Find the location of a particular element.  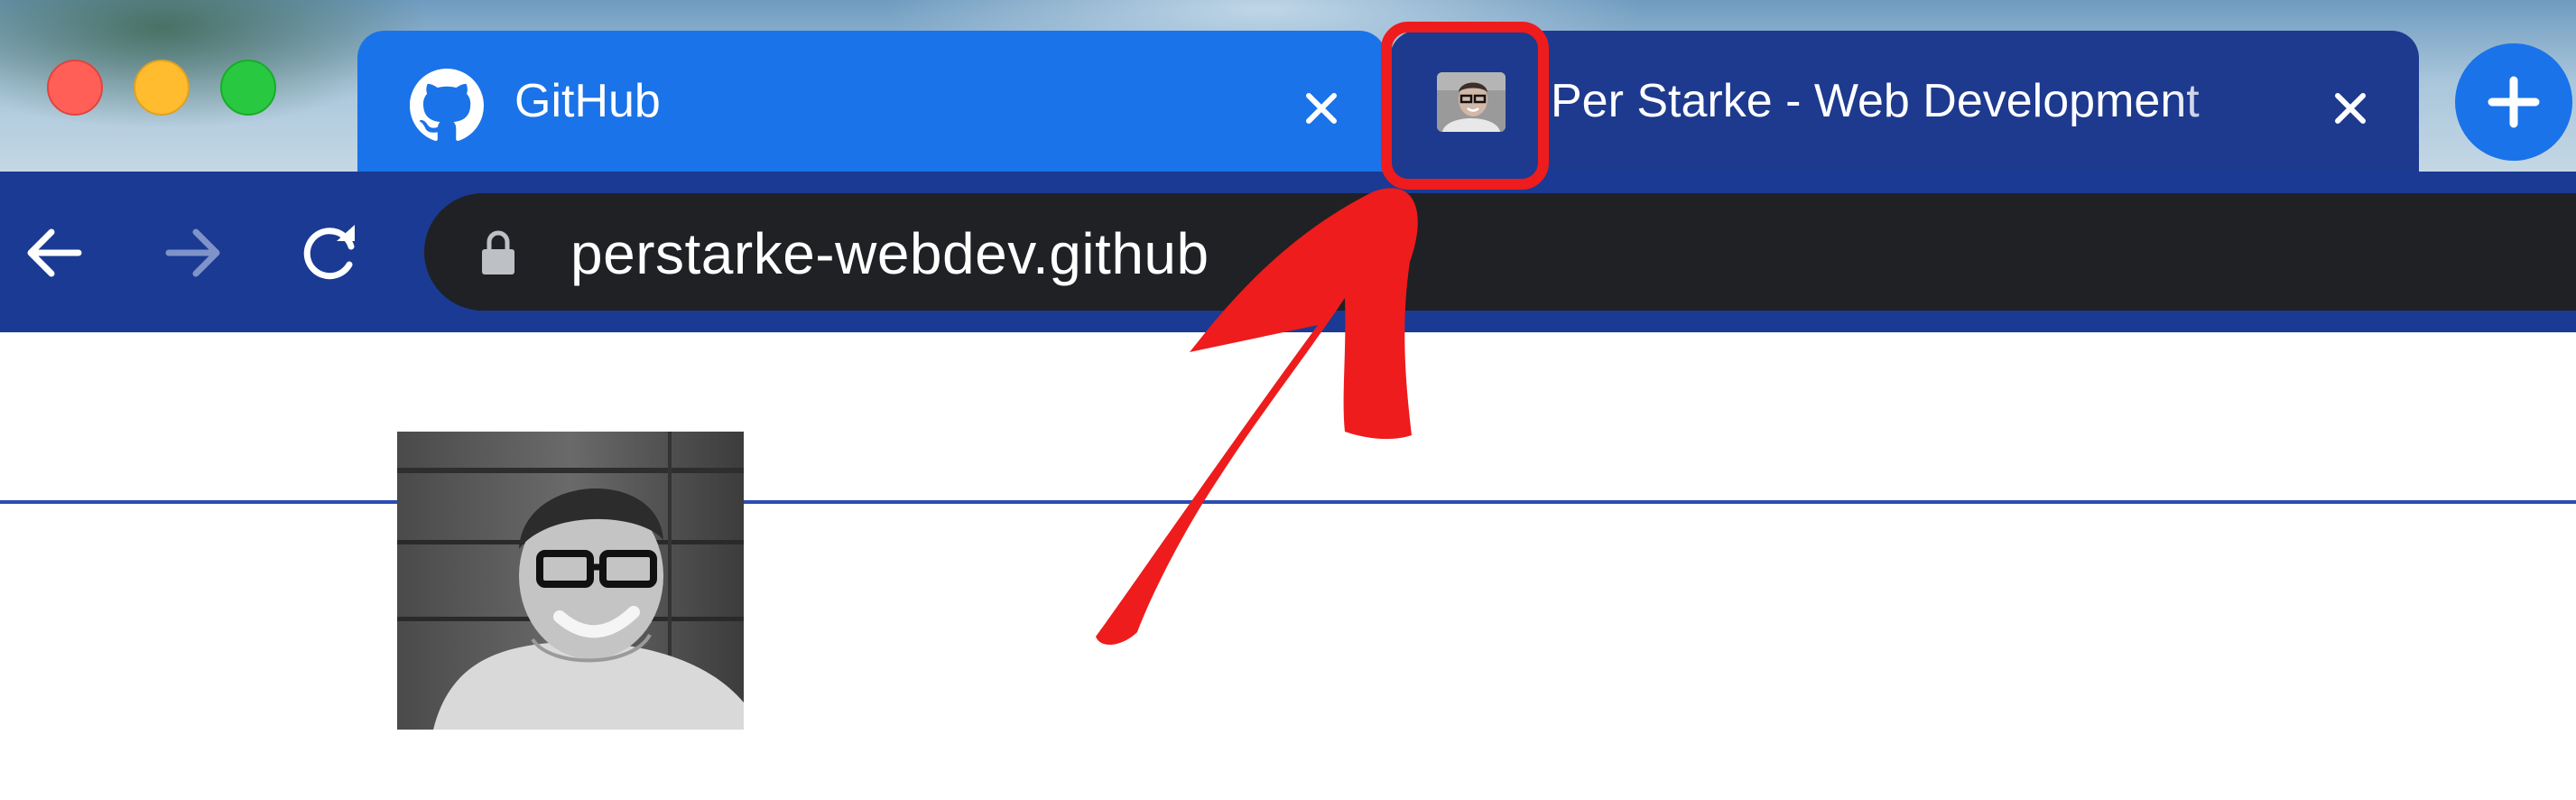

window-minimize-button is located at coordinates (162, 88).